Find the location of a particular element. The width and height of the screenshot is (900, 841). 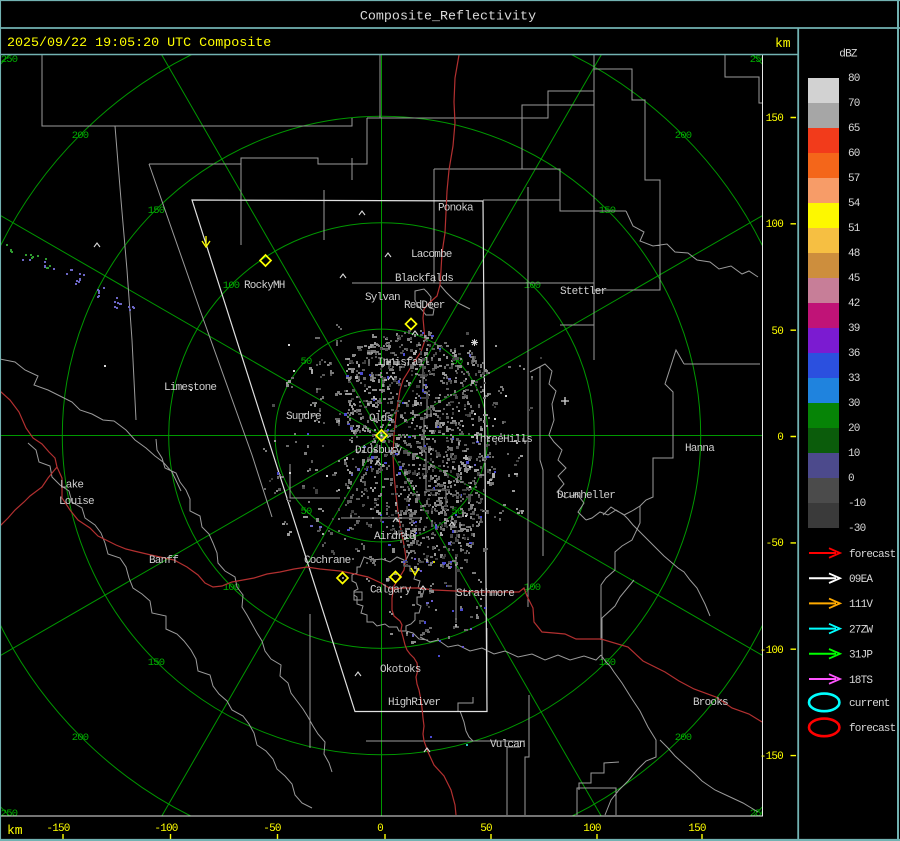

svg-text: Sylvan is located at coordinates (382, 298).